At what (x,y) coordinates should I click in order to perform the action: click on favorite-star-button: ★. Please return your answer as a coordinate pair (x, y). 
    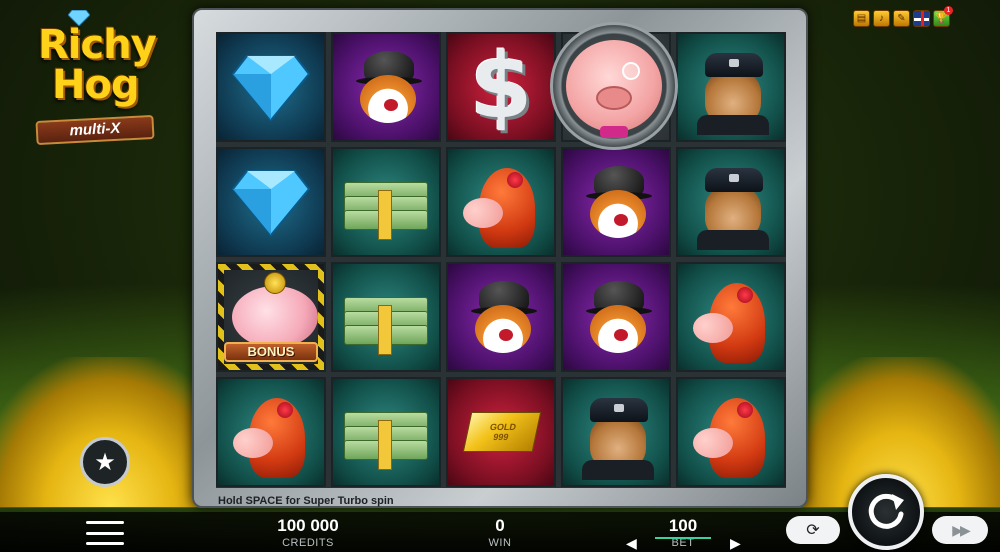
    Looking at the image, I should click on (105, 462).